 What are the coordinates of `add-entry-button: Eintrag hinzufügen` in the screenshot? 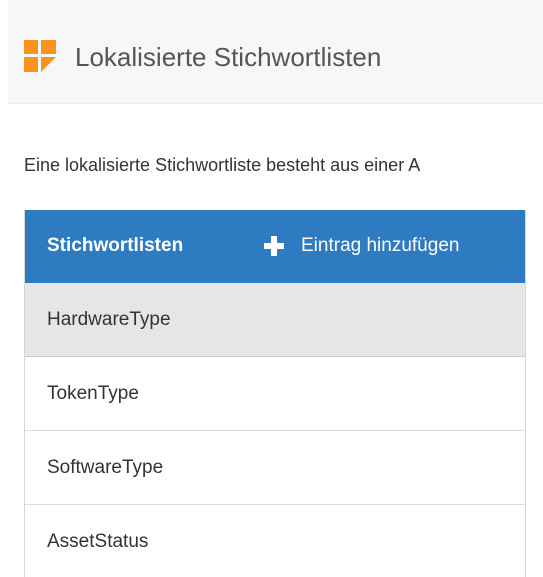 It's located at (361, 246).